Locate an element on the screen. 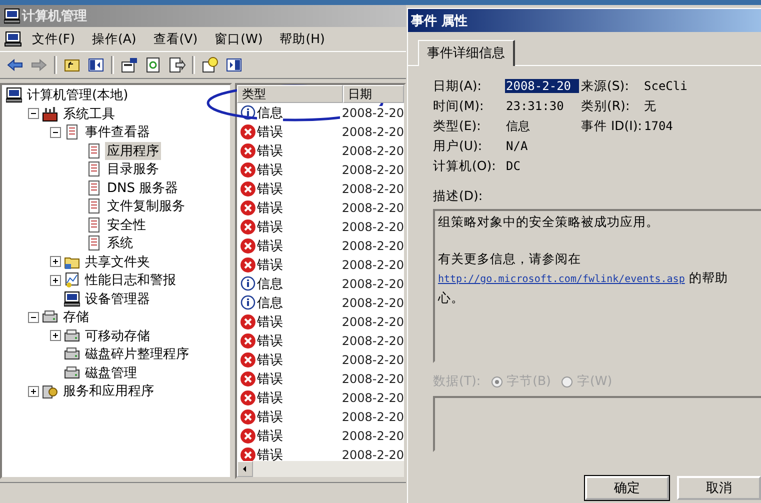  horizontal-scrollbar is located at coordinates (320, 469).